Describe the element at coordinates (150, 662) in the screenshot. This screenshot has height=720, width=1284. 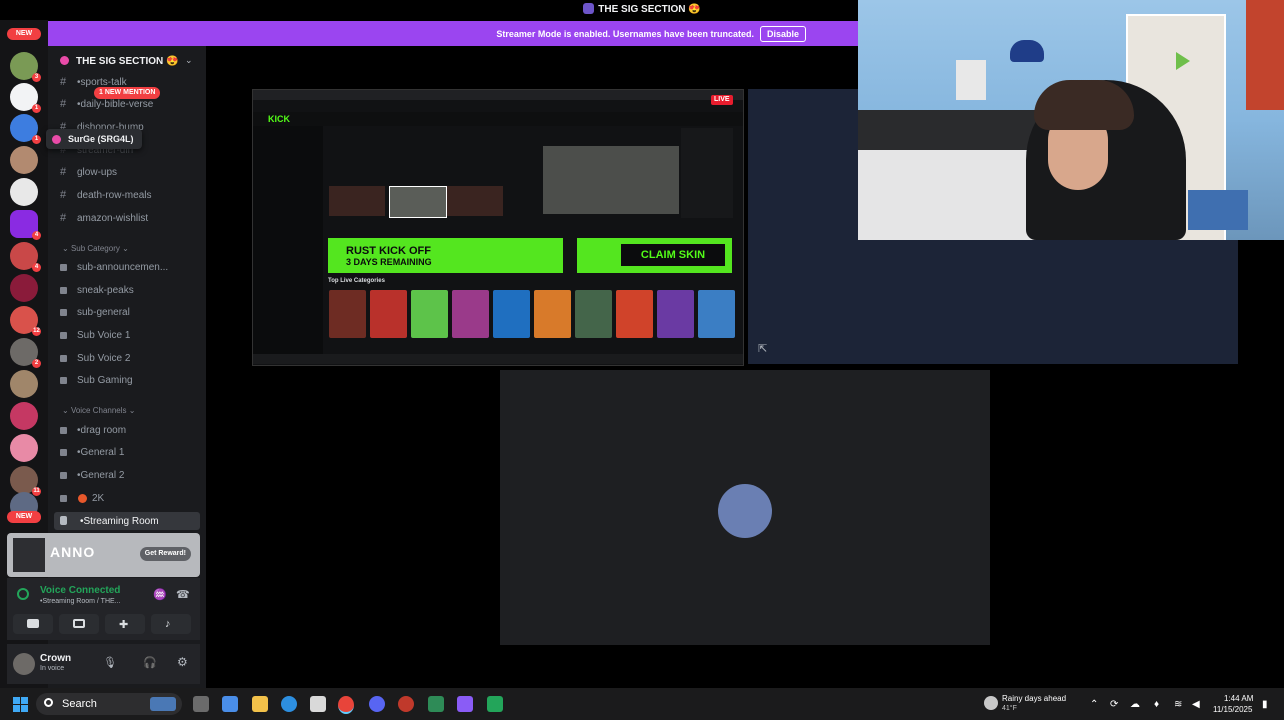
I see `headphones-icon: 🎧` at that location.